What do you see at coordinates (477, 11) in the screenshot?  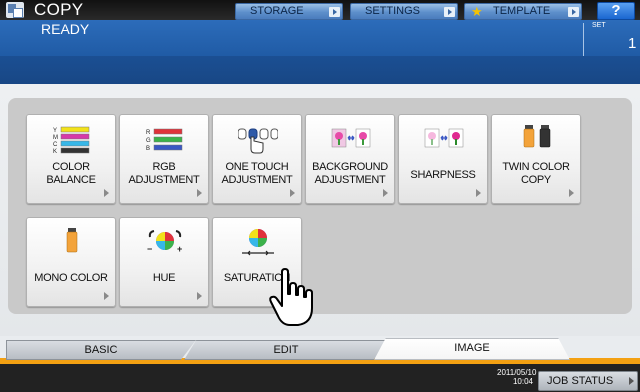 I see `star-icon: ★` at bounding box center [477, 11].